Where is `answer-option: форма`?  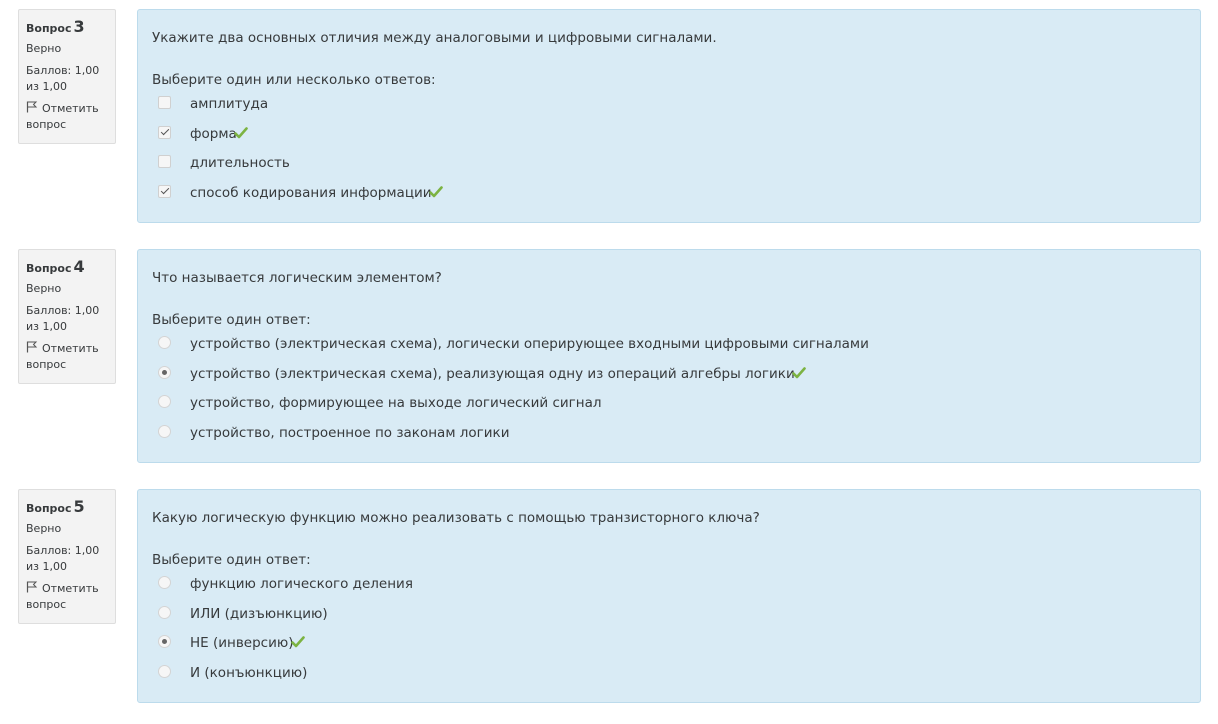
answer-option: форма is located at coordinates (676, 140).